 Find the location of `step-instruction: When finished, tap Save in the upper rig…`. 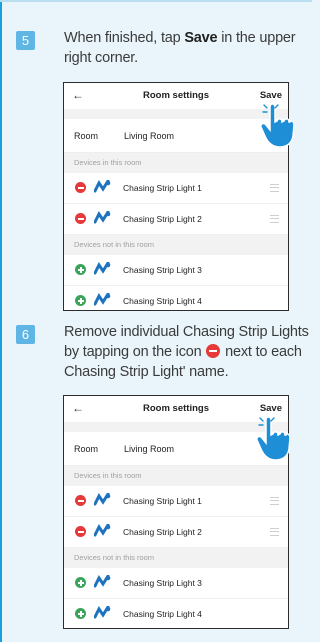

step-instruction: When finished, tap Save in the upper rig… is located at coordinates (188, 48).